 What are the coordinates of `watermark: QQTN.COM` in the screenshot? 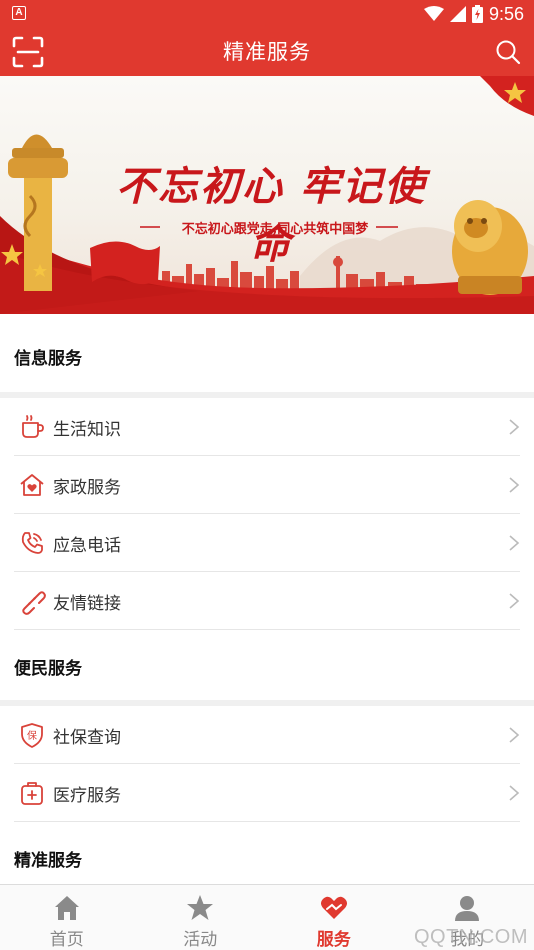 It's located at (471, 937).